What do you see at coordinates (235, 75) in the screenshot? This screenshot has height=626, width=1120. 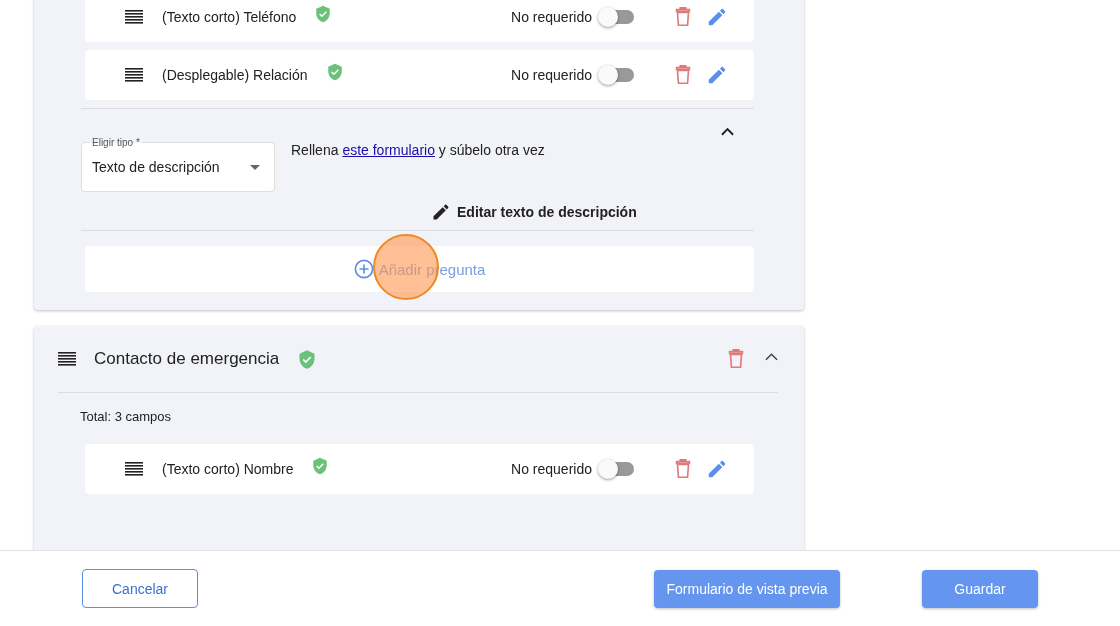 I see `field-label: (Desplegable) Relación` at bounding box center [235, 75].